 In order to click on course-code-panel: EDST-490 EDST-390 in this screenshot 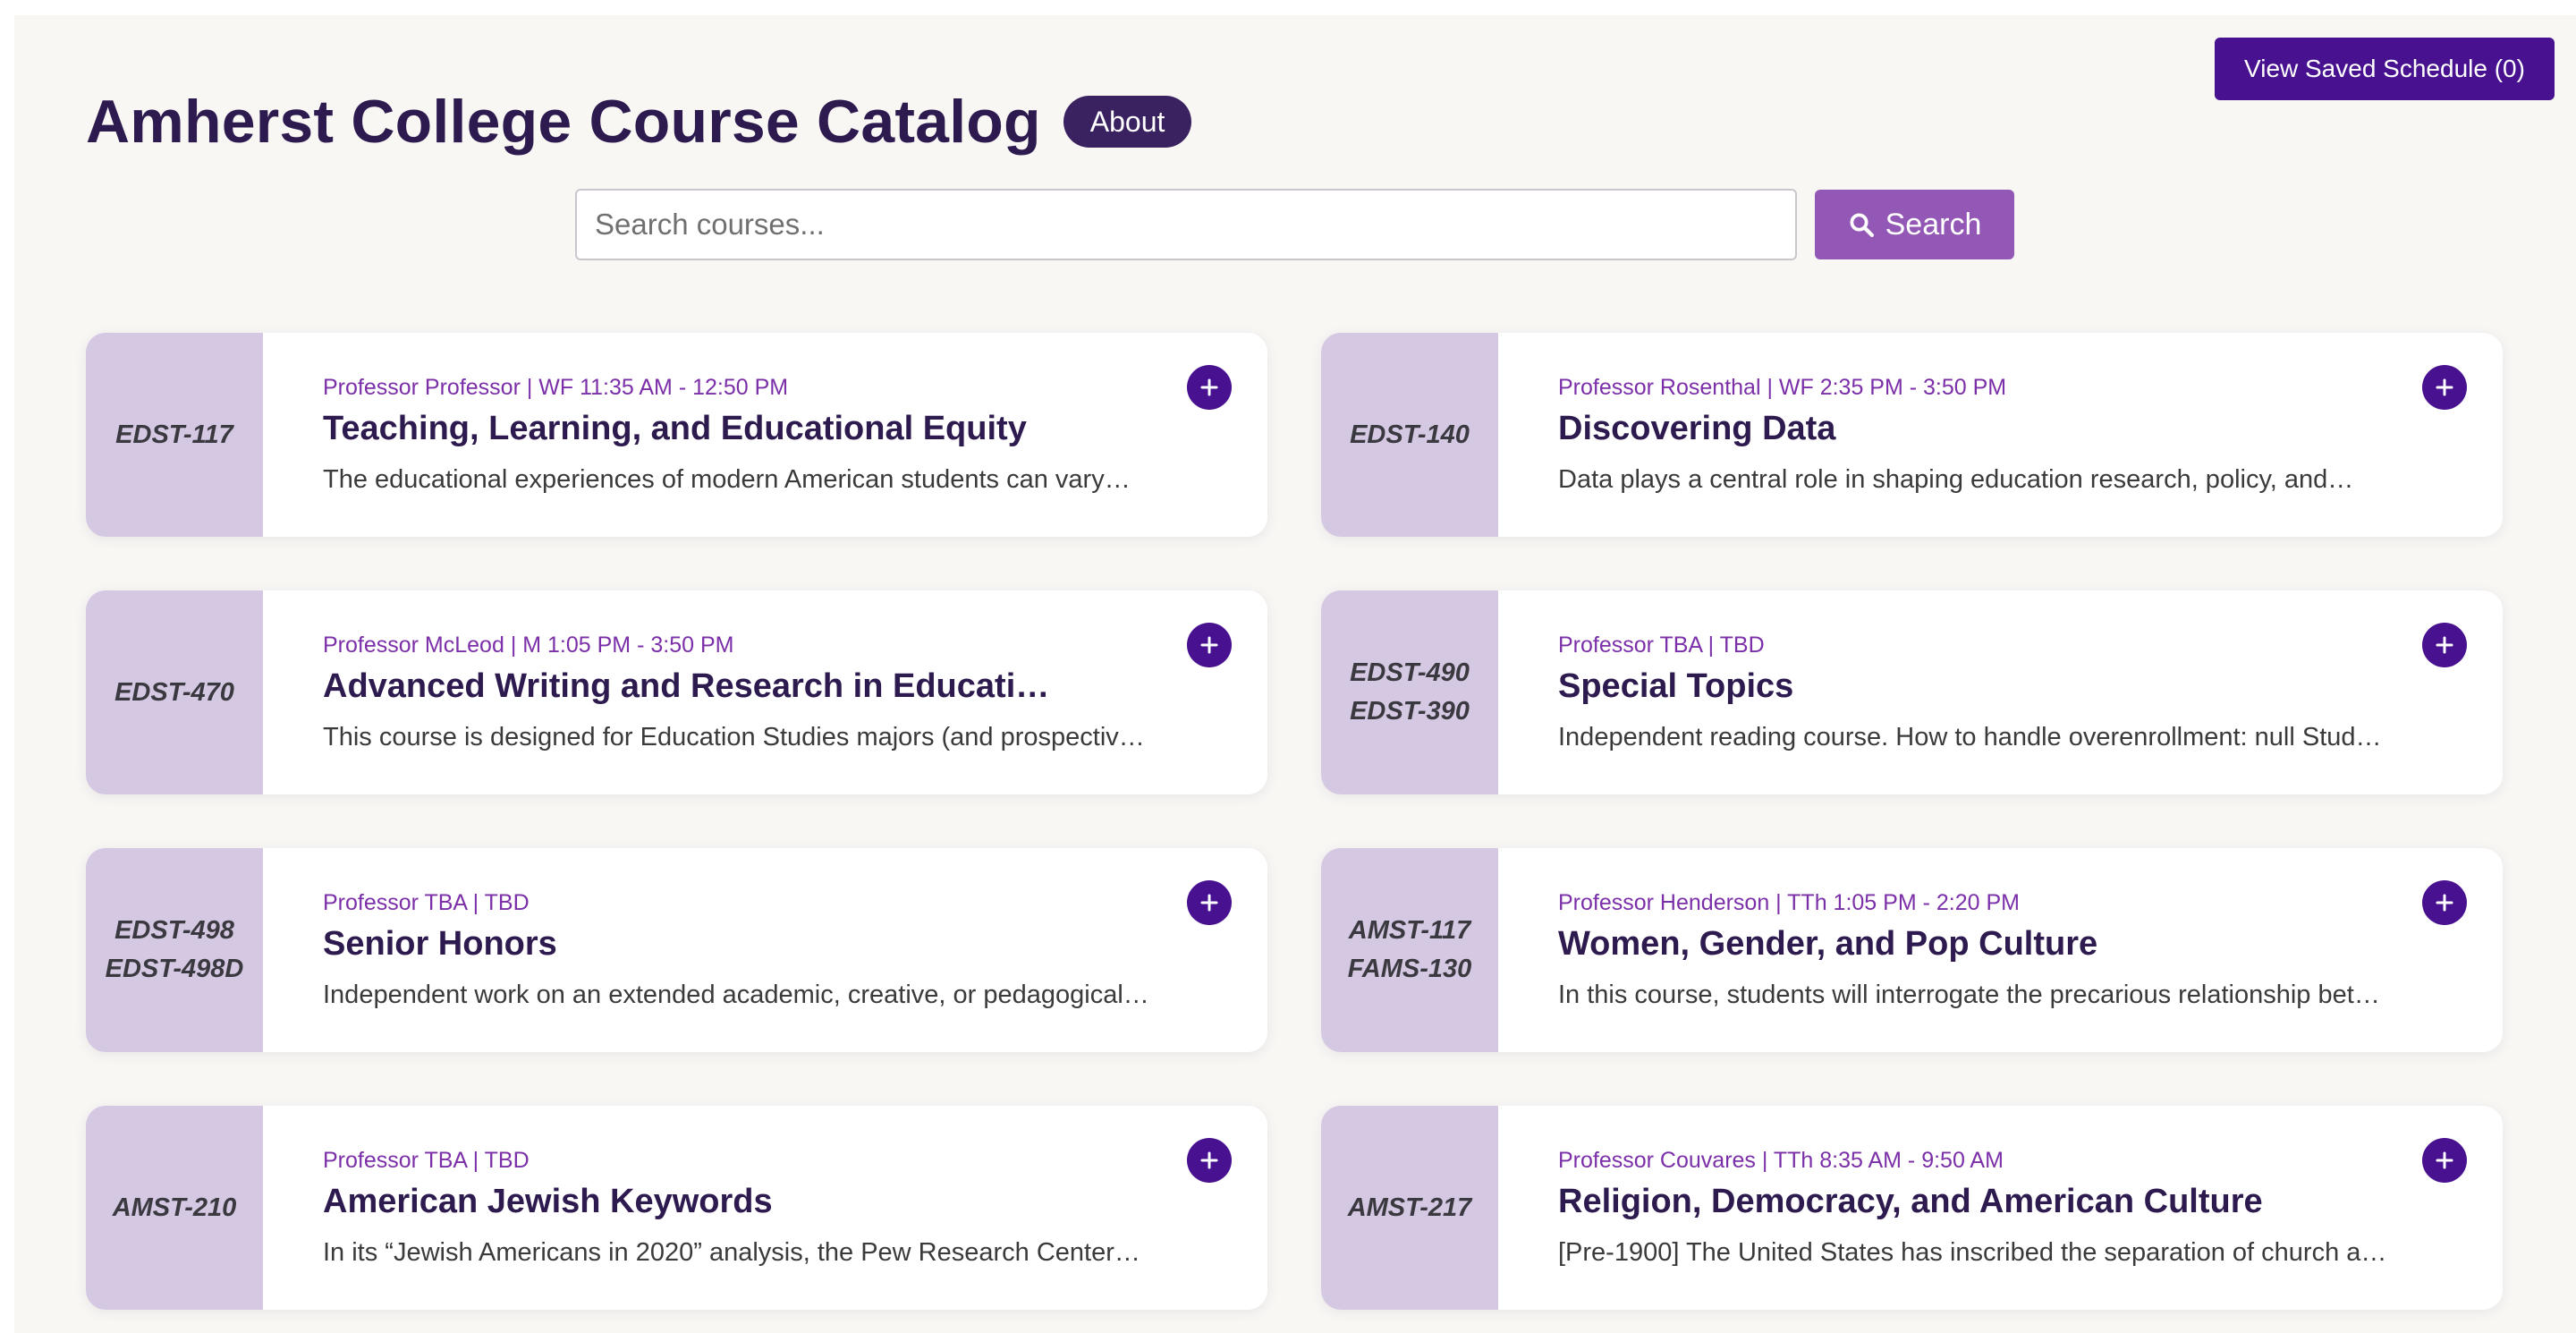, I will do `click(1409, 692)`.